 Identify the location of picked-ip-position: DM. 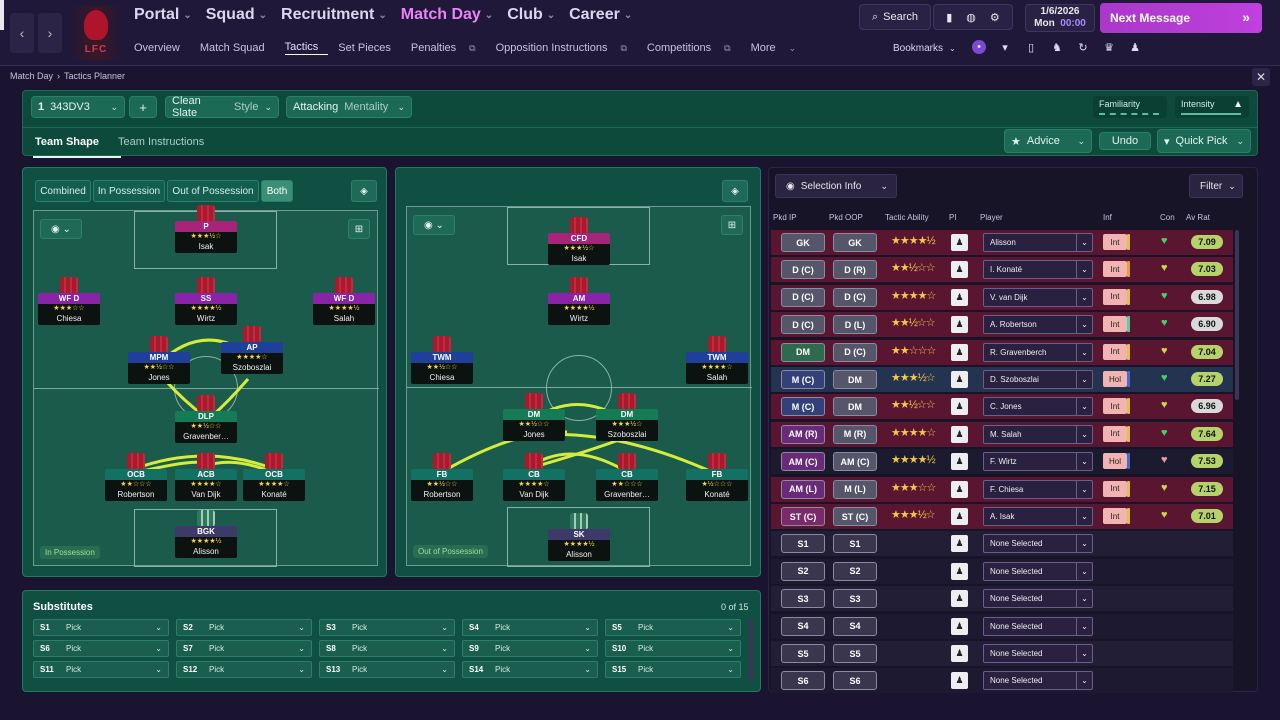
(803, 352).